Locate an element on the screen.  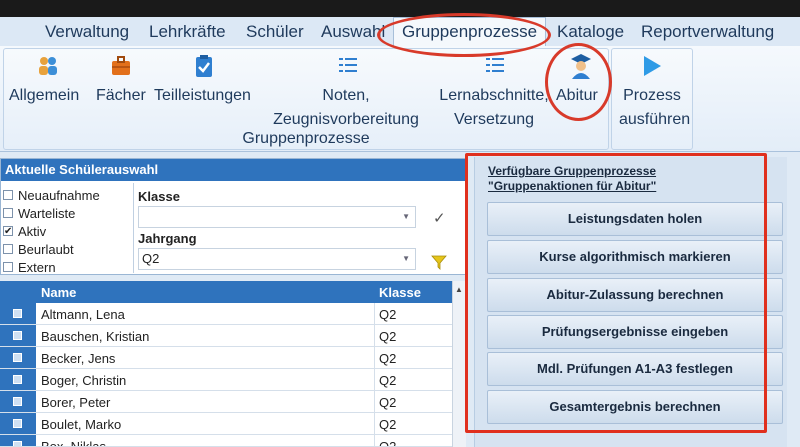
ribbon-group-label: Gruppenprozesse is located at coordinates (306, 138).